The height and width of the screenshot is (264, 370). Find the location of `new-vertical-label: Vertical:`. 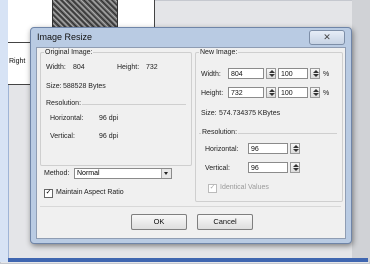

new-vertical-label: Vertical: is located at coordinates (217, 168).